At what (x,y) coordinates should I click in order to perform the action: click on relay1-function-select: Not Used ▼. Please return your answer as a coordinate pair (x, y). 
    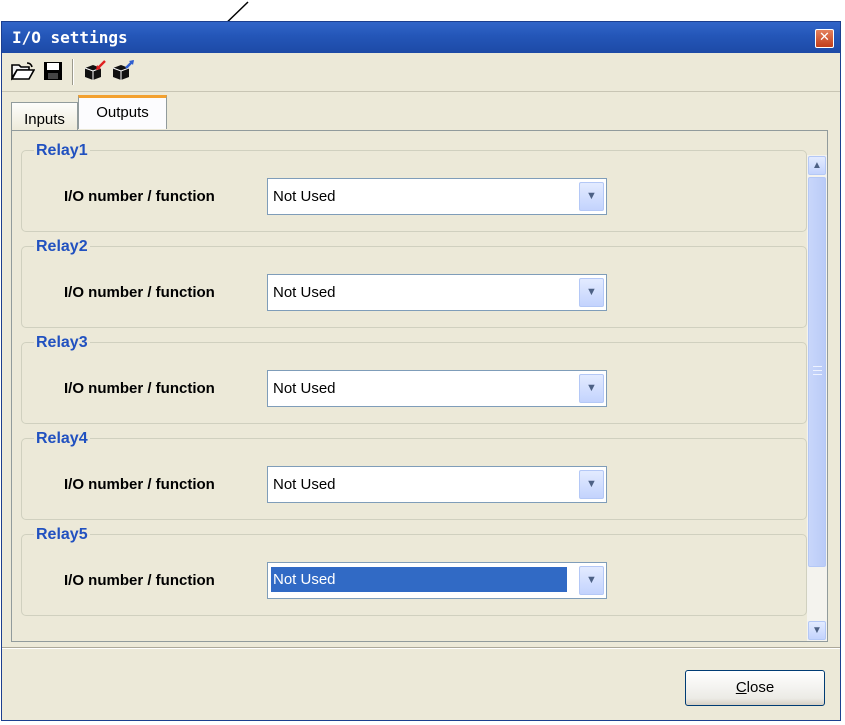
    Looking at the image, I should click on (437, 196).